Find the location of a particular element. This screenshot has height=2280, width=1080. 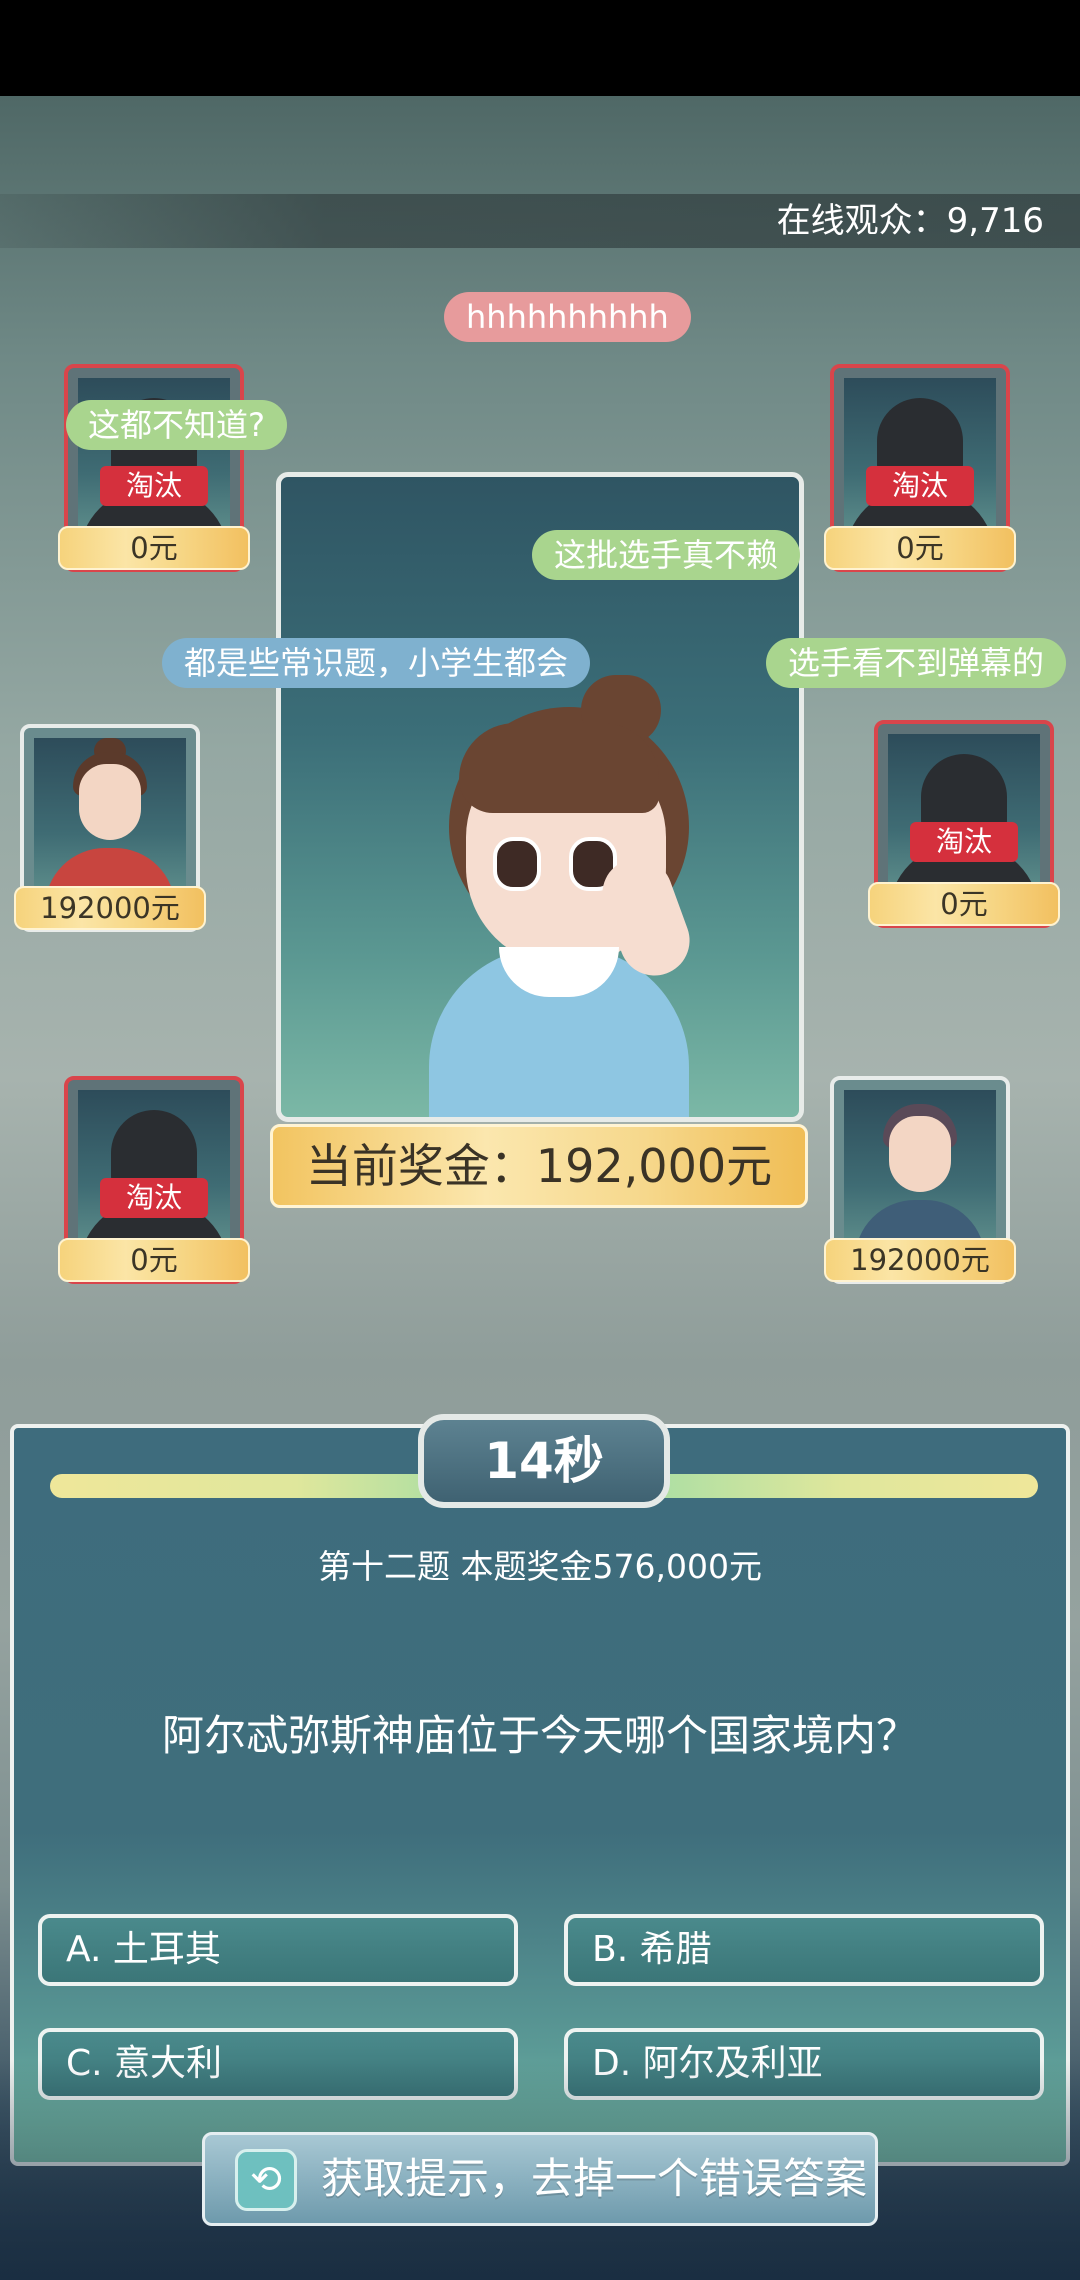

danmaku-comment: 这批选手真不赖 is located at coordinates (666, 555).